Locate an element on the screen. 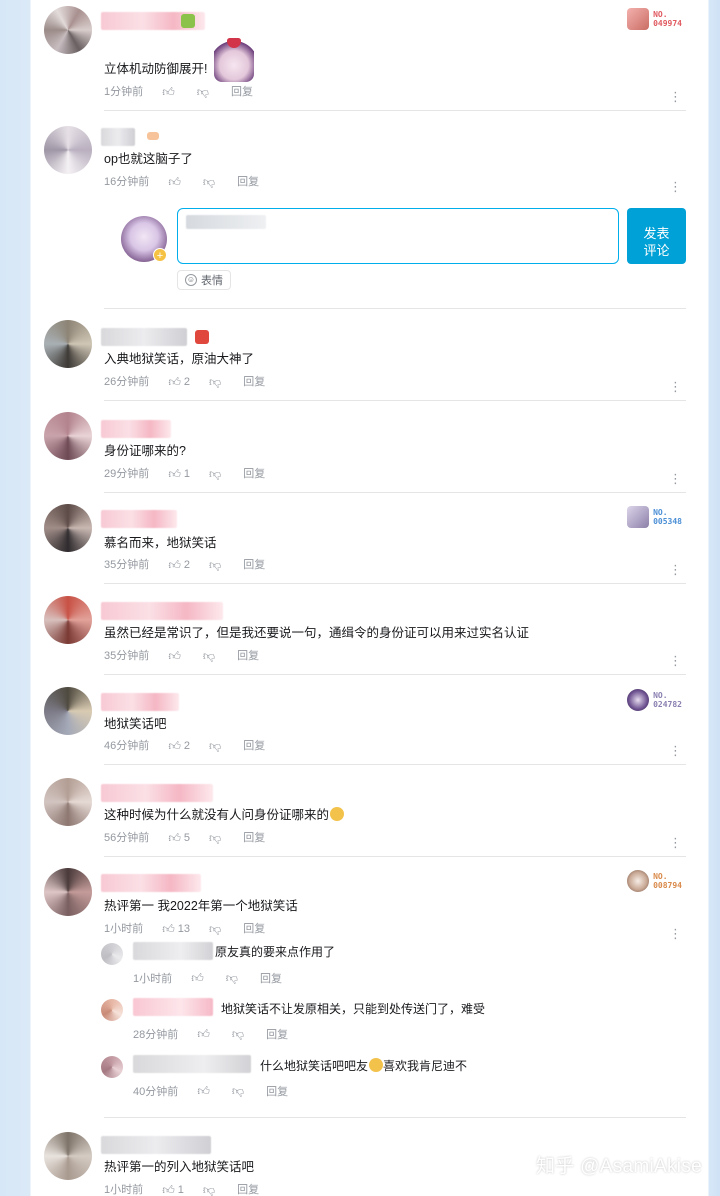 The height and width of the screenshot is (1196, 720). fan-figure-icon is located at coordinates (638, 700).